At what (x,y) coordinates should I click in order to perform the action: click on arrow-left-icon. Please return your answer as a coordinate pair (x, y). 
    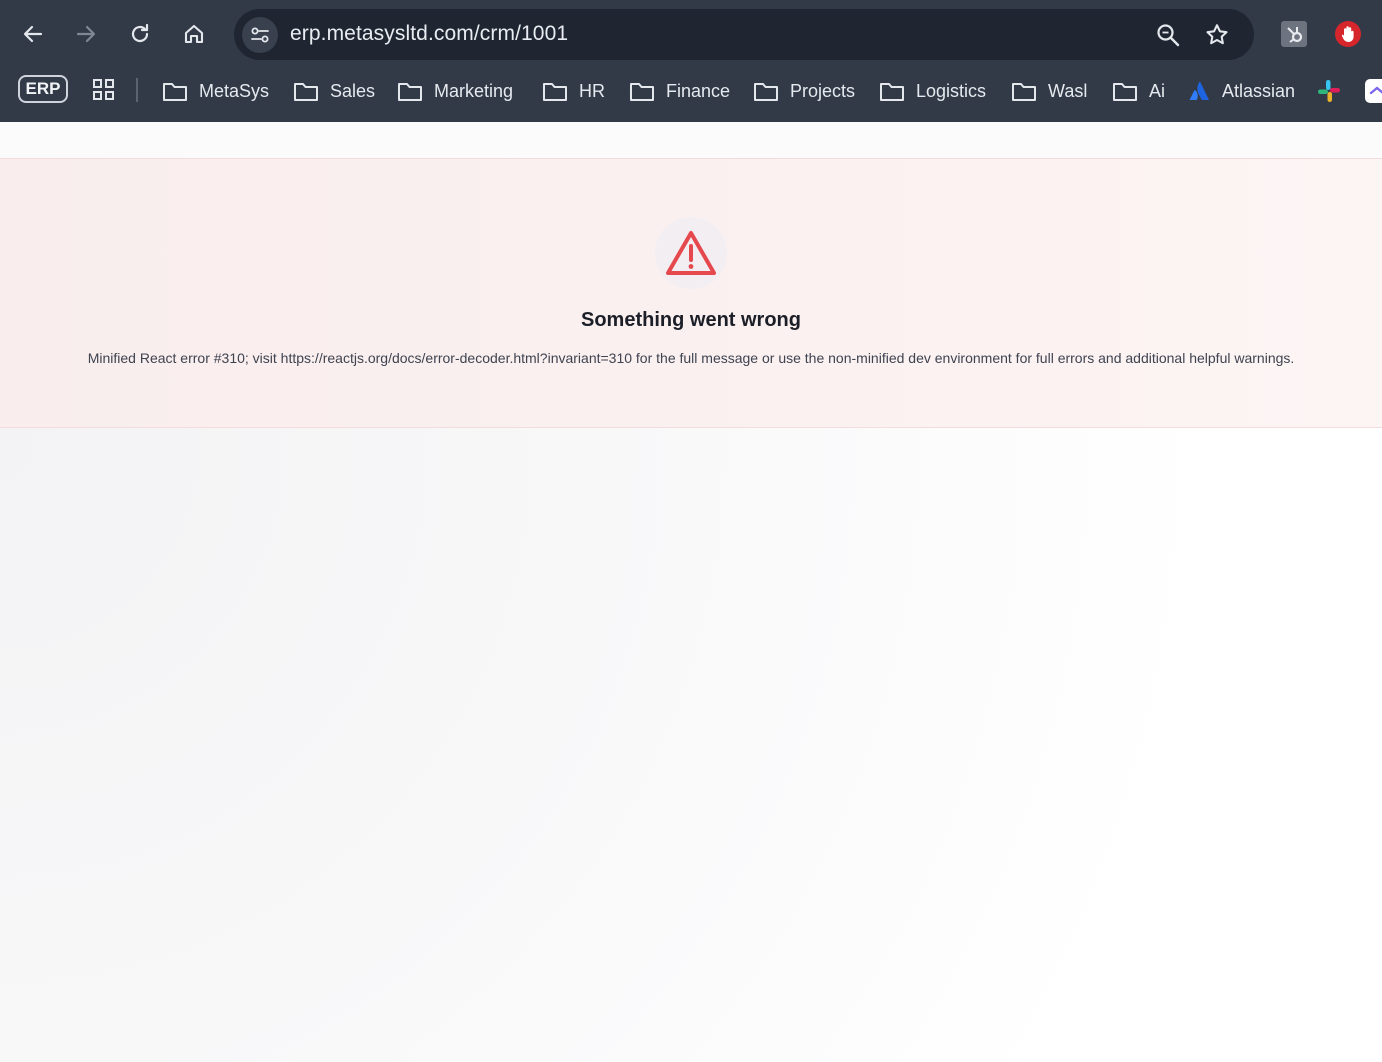
    Looking at the image, I should click on (33, 34).